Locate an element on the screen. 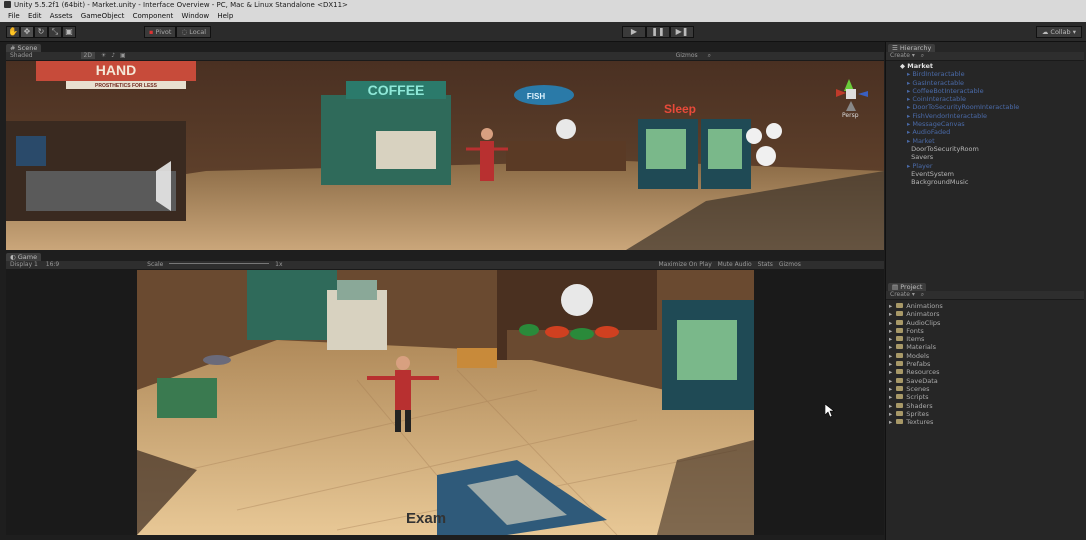  hierarchy-item-label: FishVendorInteractable is located at coordinates (950, 115).